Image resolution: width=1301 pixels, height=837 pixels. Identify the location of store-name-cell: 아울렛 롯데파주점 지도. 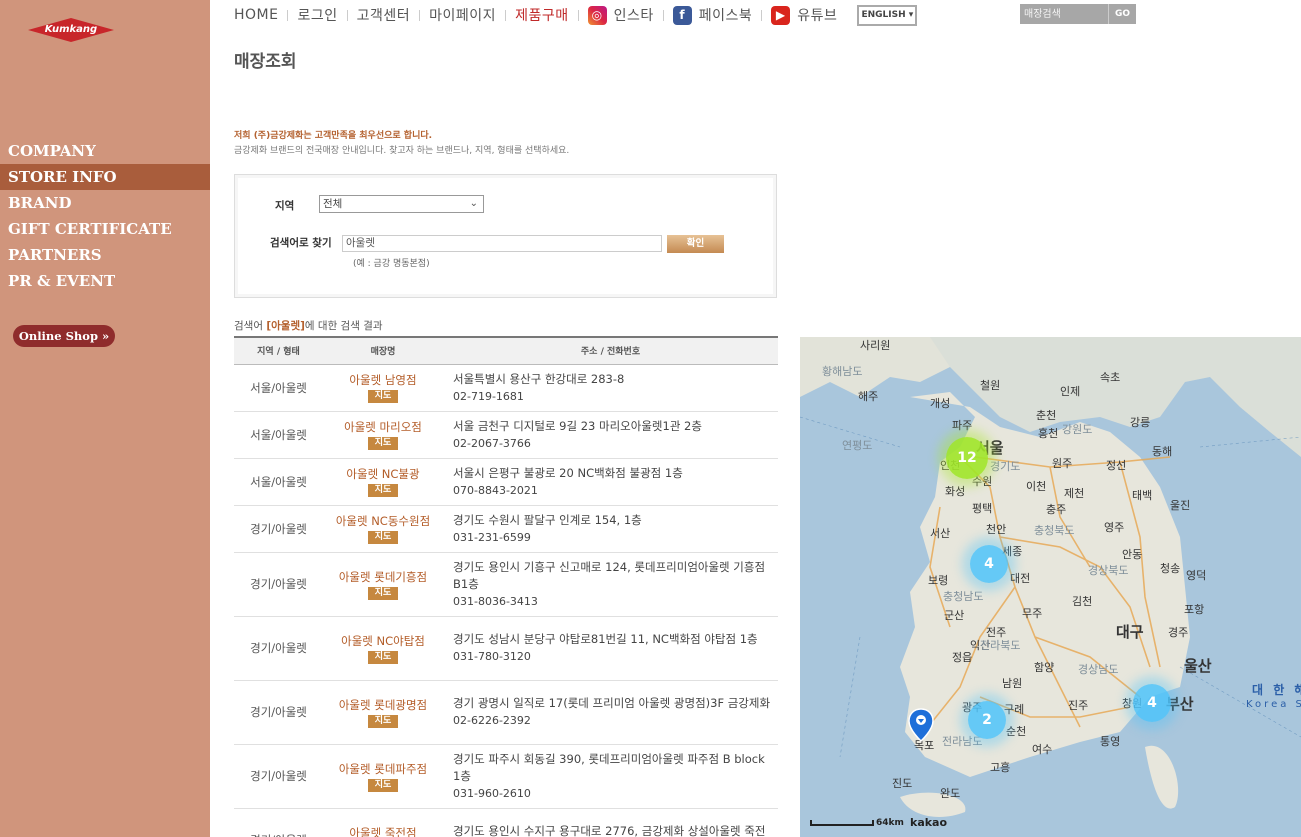
(383, 776).